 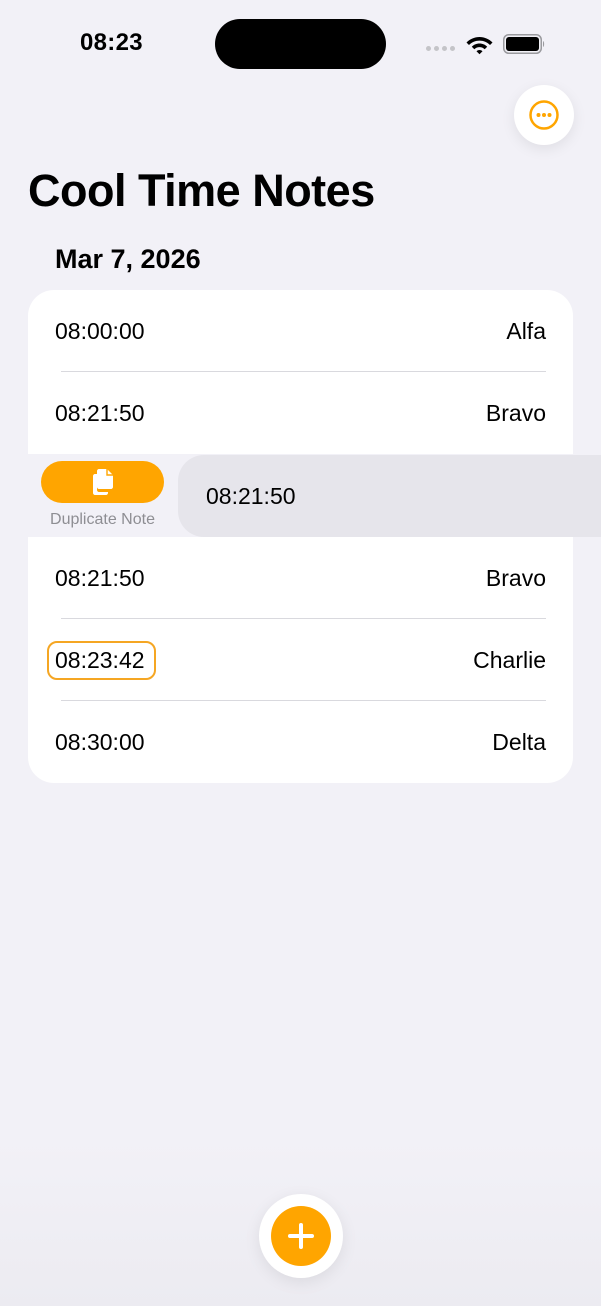 I want to click on ellipsis-circle-icon, so click(x=544, y=115).